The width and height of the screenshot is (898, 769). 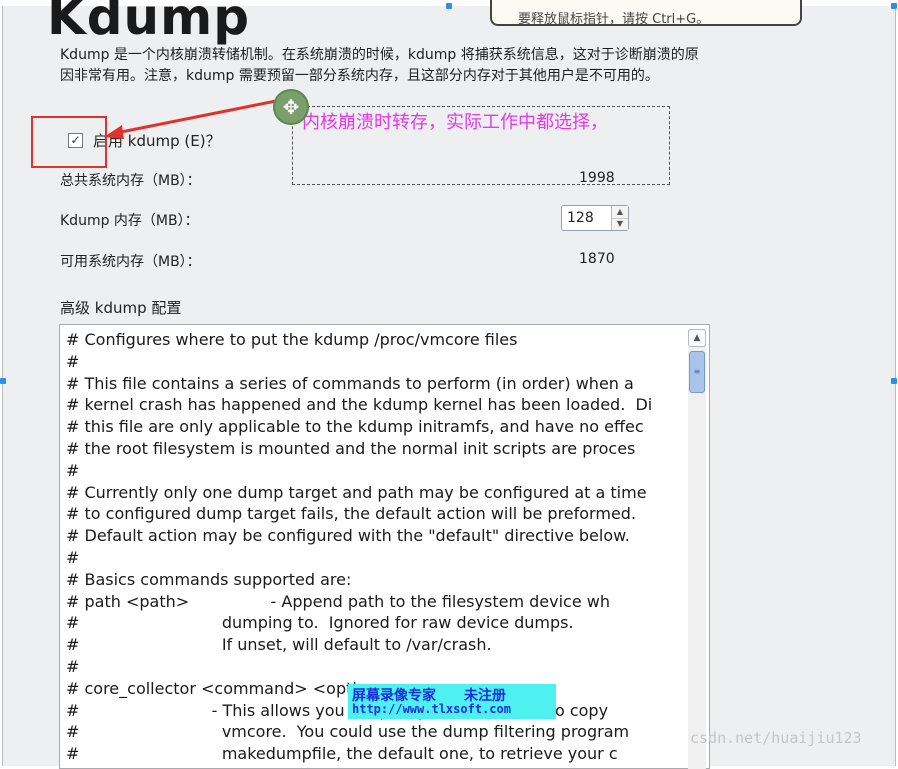 I want to click on total-memory-value: 1998, so click(x=597, y=178).